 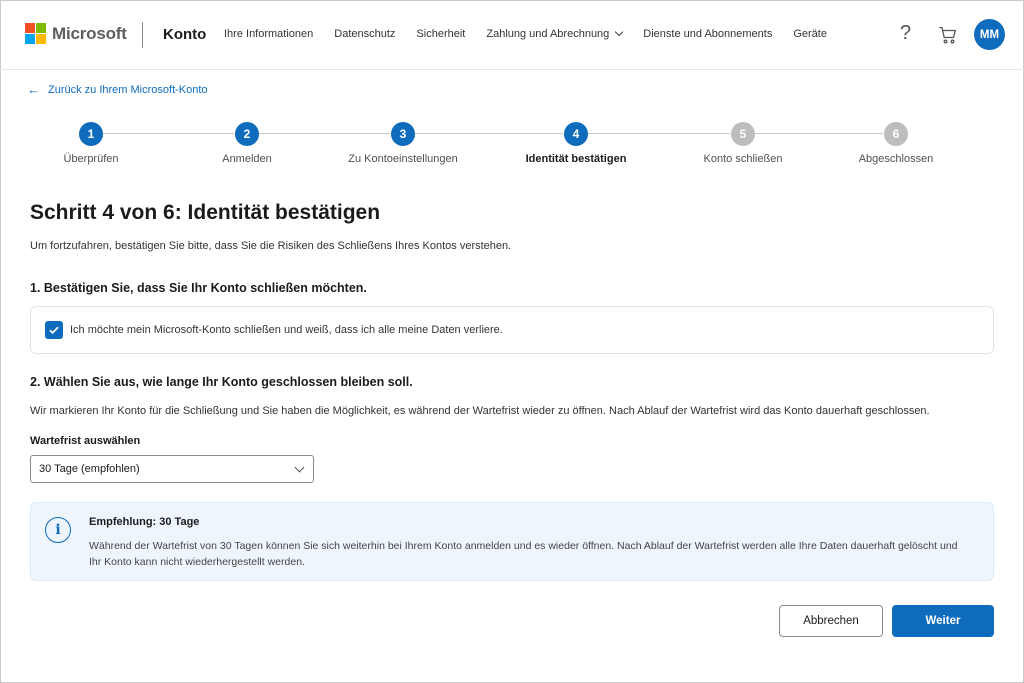 What do you see at coordinates (247, 134) in the screenshot?
I see `step-2-circle: 2` at bounding box center [247, 134].